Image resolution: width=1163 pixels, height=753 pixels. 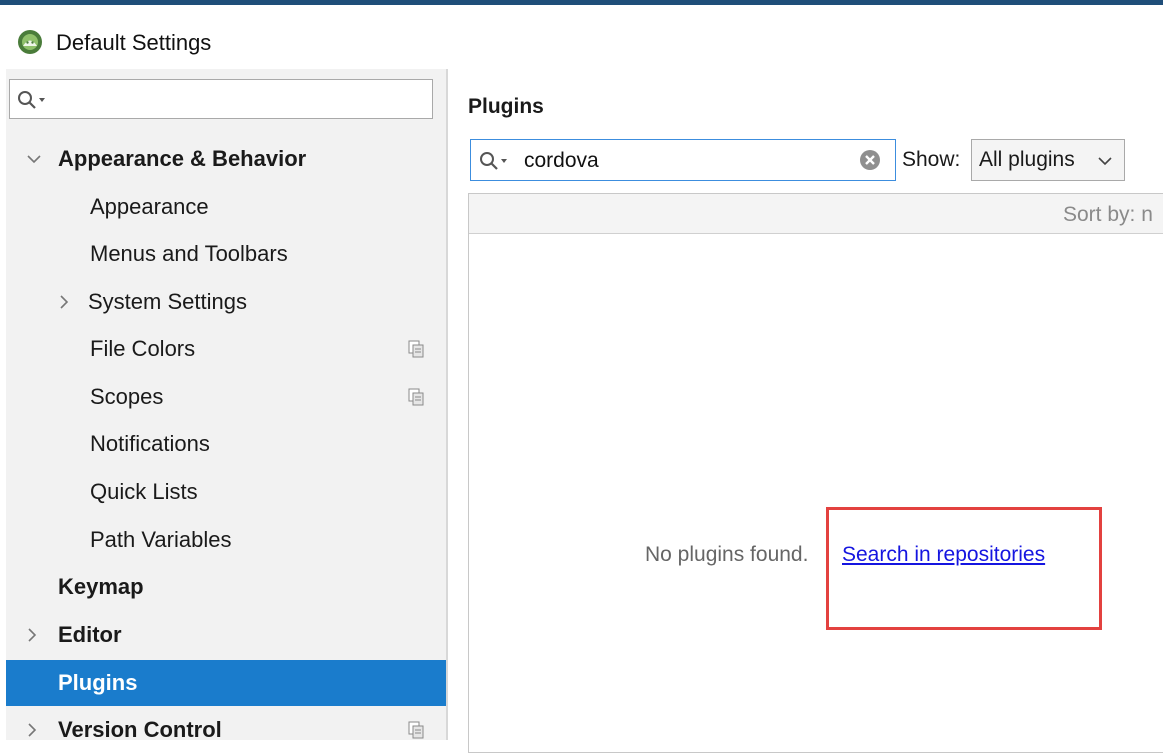 I want to click on sidebar-item-label: Menus and Toolbars, so click(x=189, y=253).